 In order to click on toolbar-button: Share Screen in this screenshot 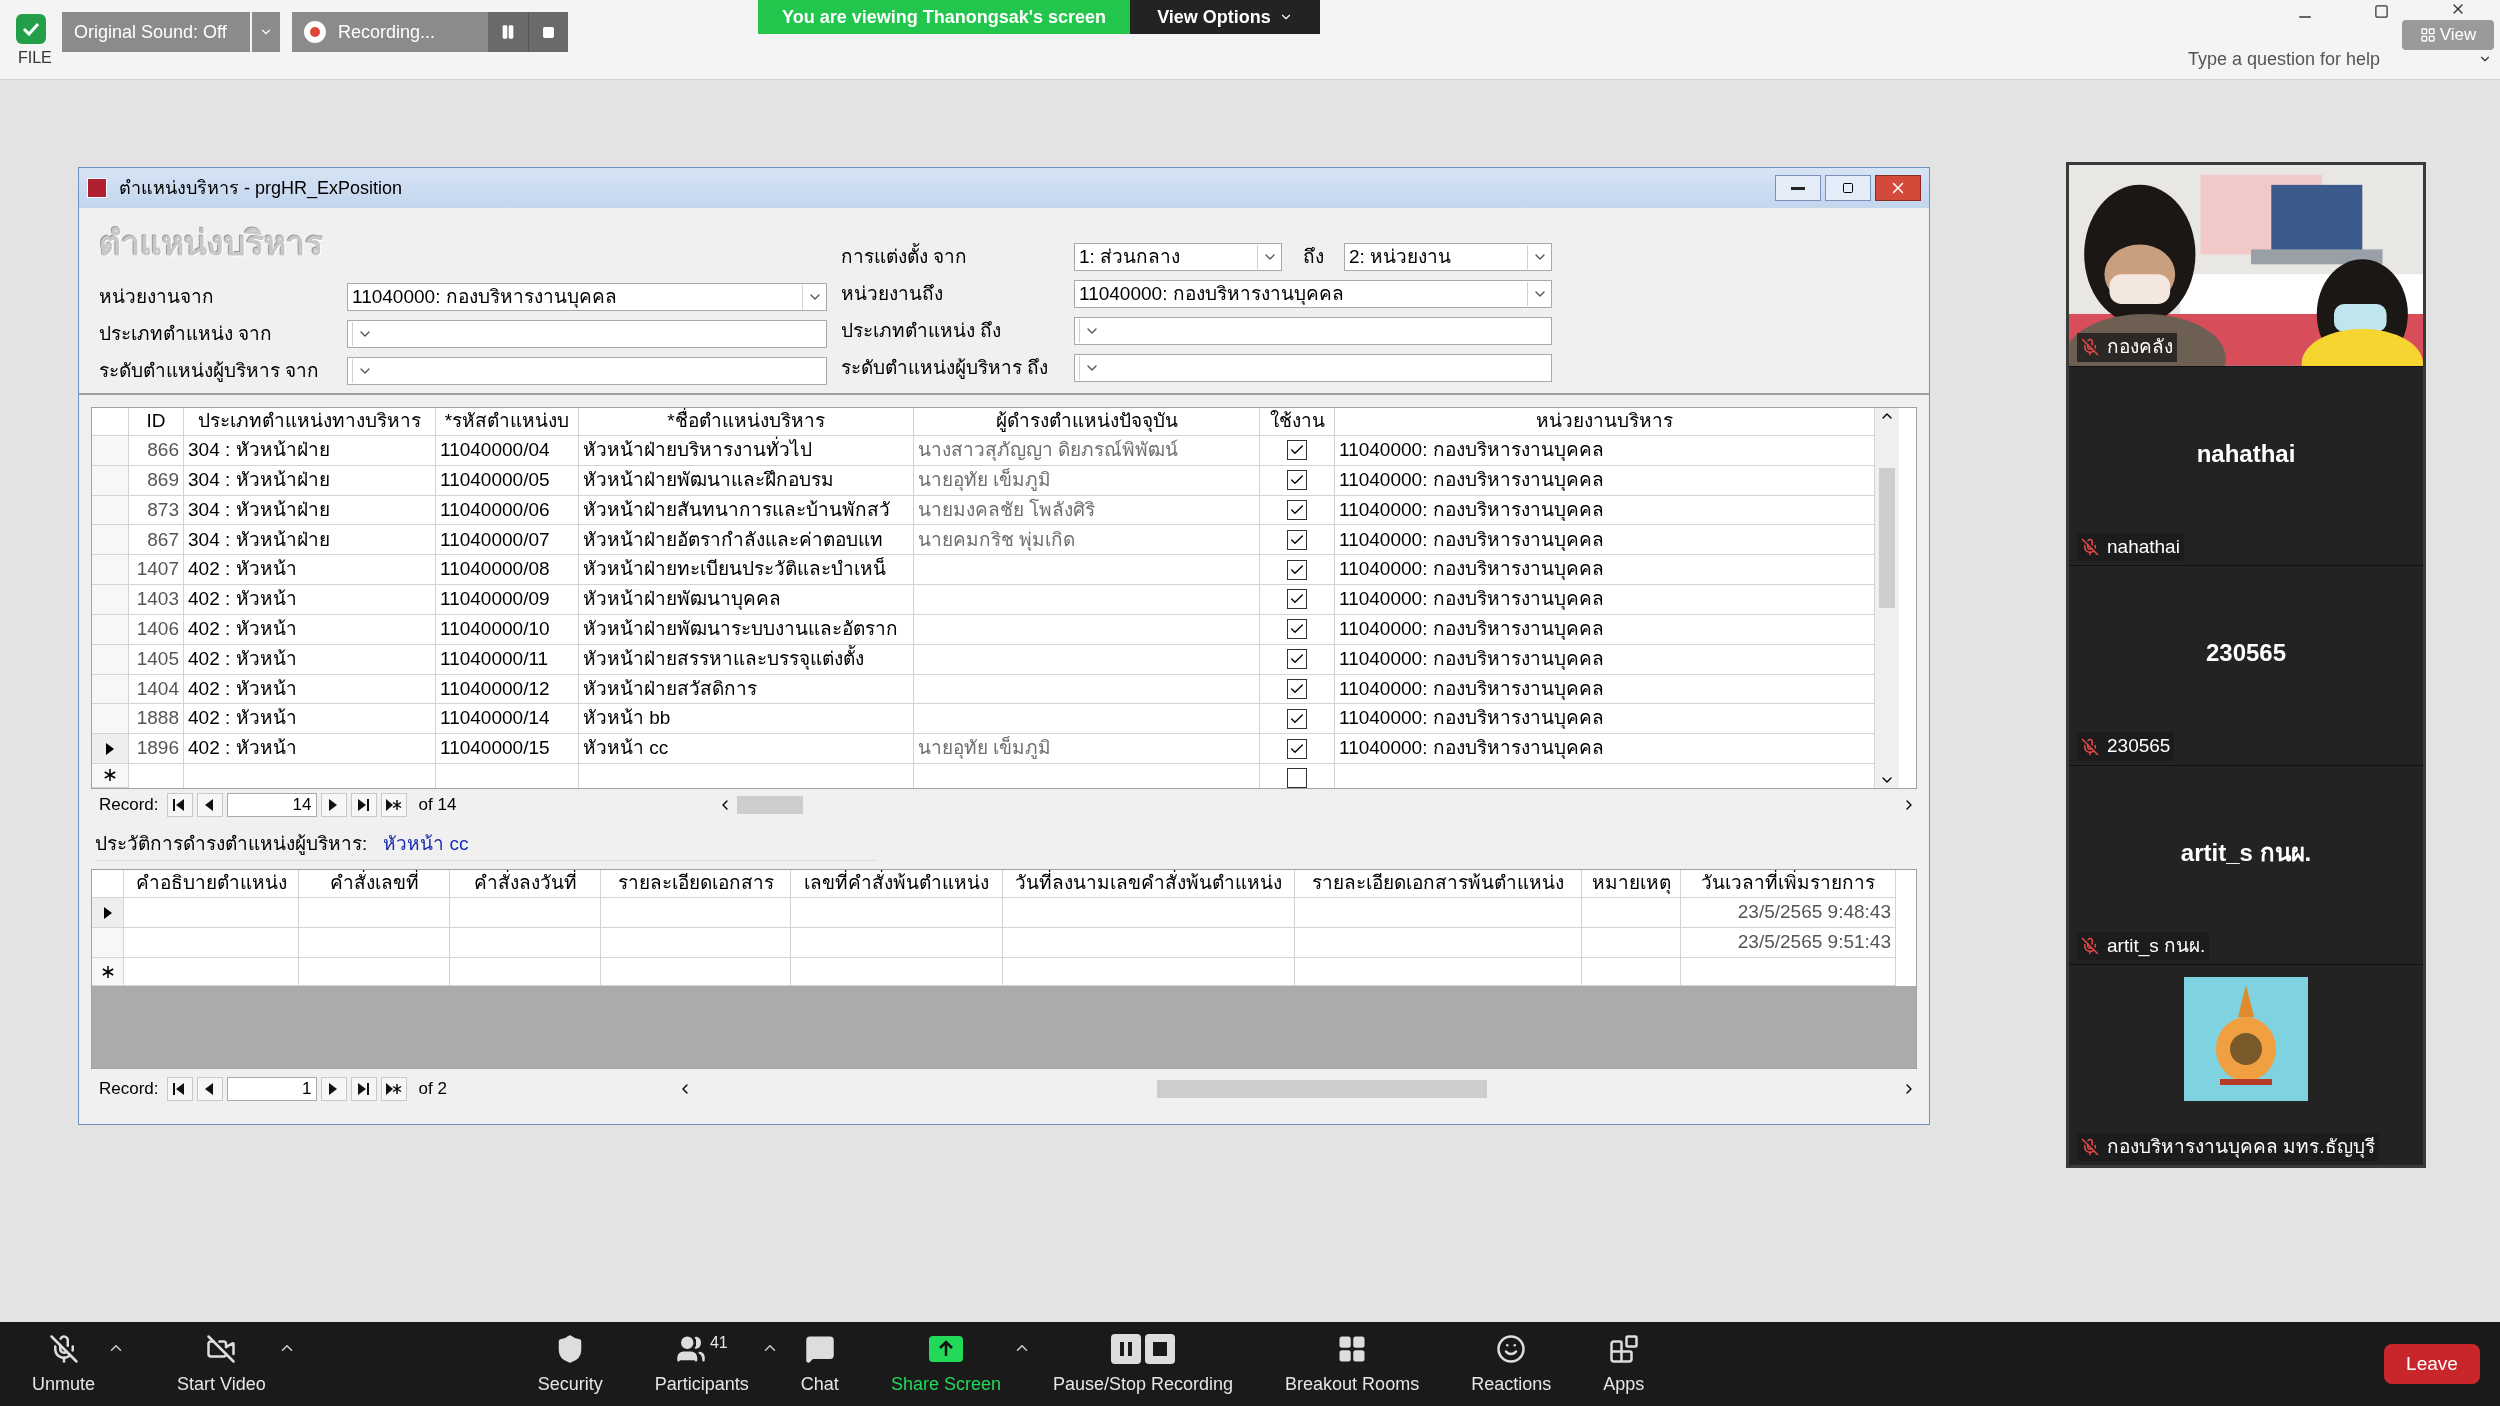, I will do `click(945, 1364)`.